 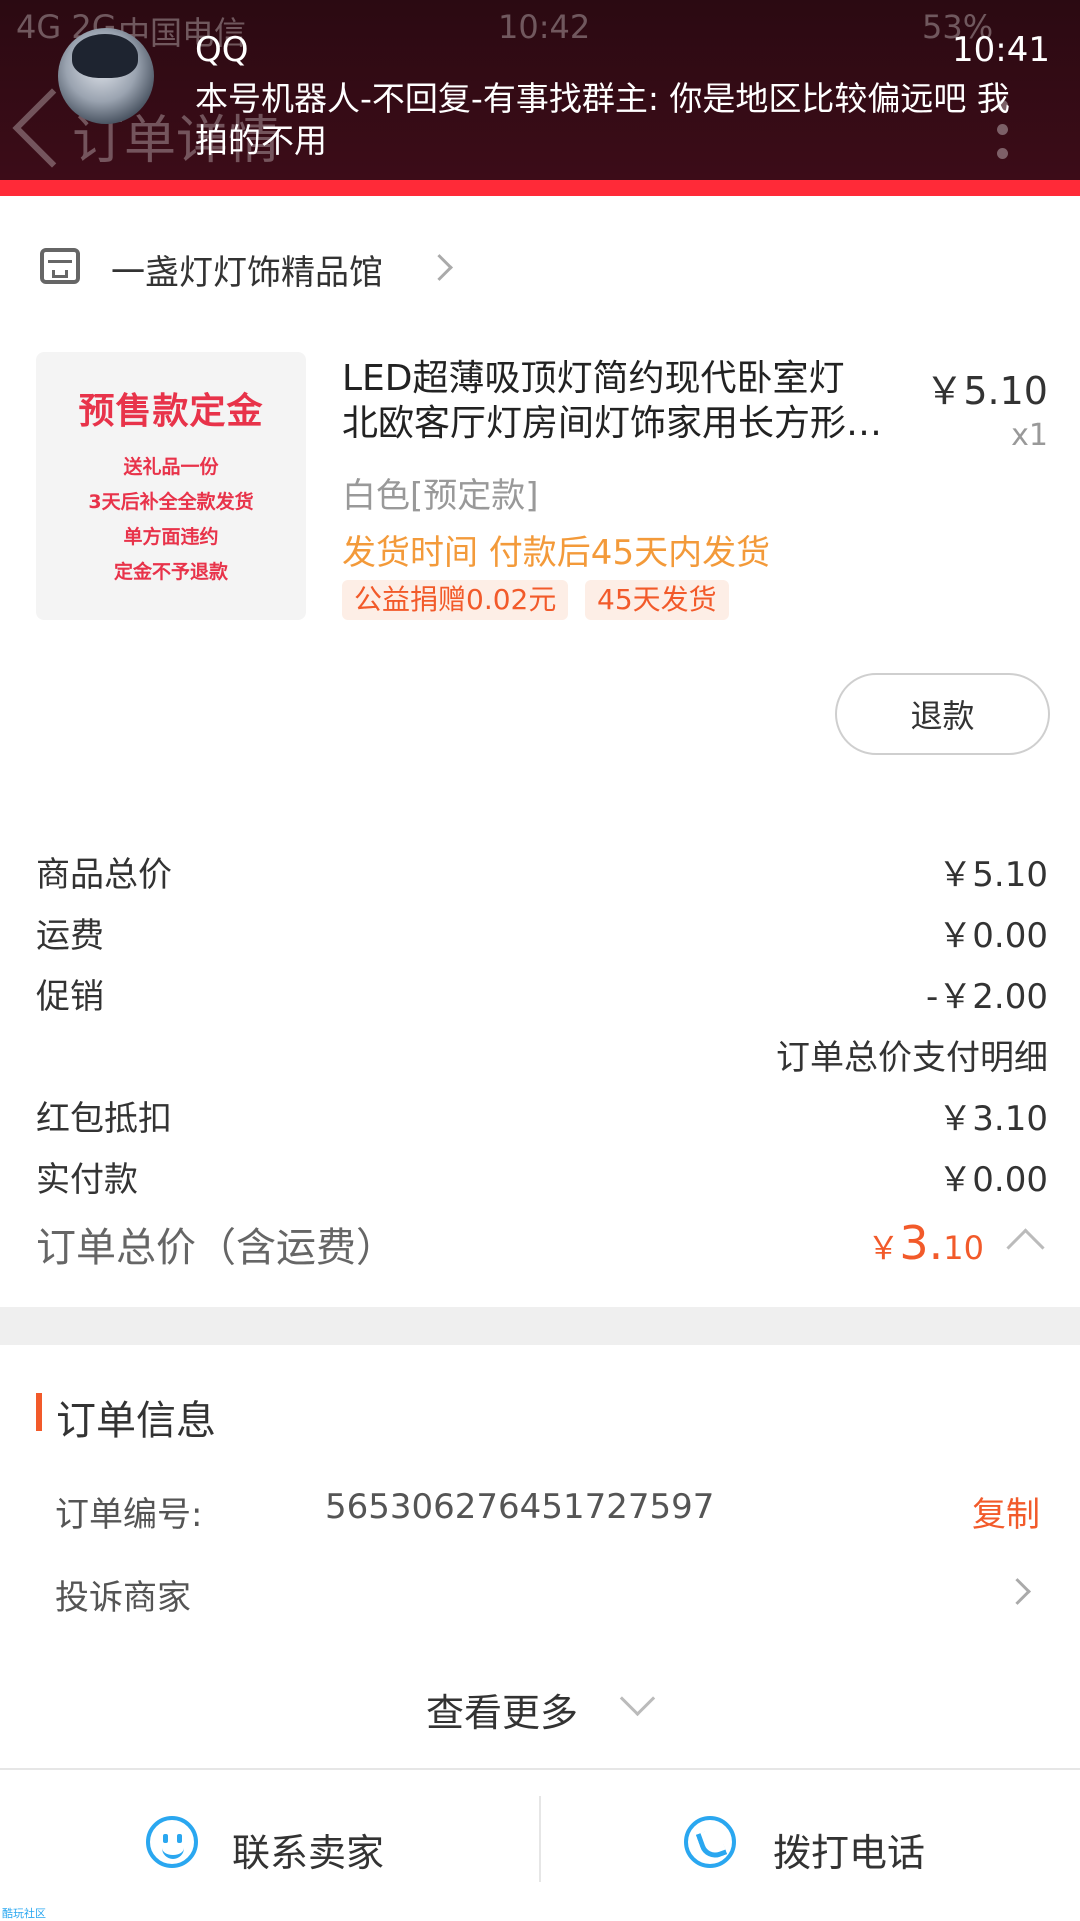 What do you see at coordinates (455, 600) in the screenshot?
I see `donation-tag: 公益捐赠0.02元` at bounding box center [455, 600].